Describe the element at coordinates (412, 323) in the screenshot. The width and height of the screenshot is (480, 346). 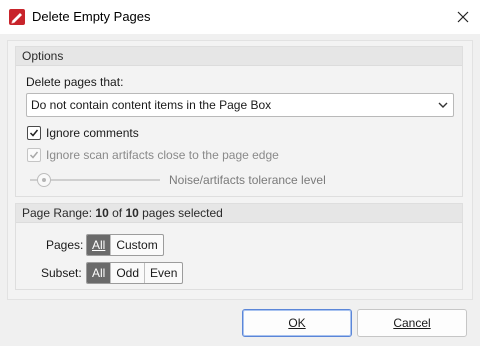
I see `cancel-button: Cancel` at that location.